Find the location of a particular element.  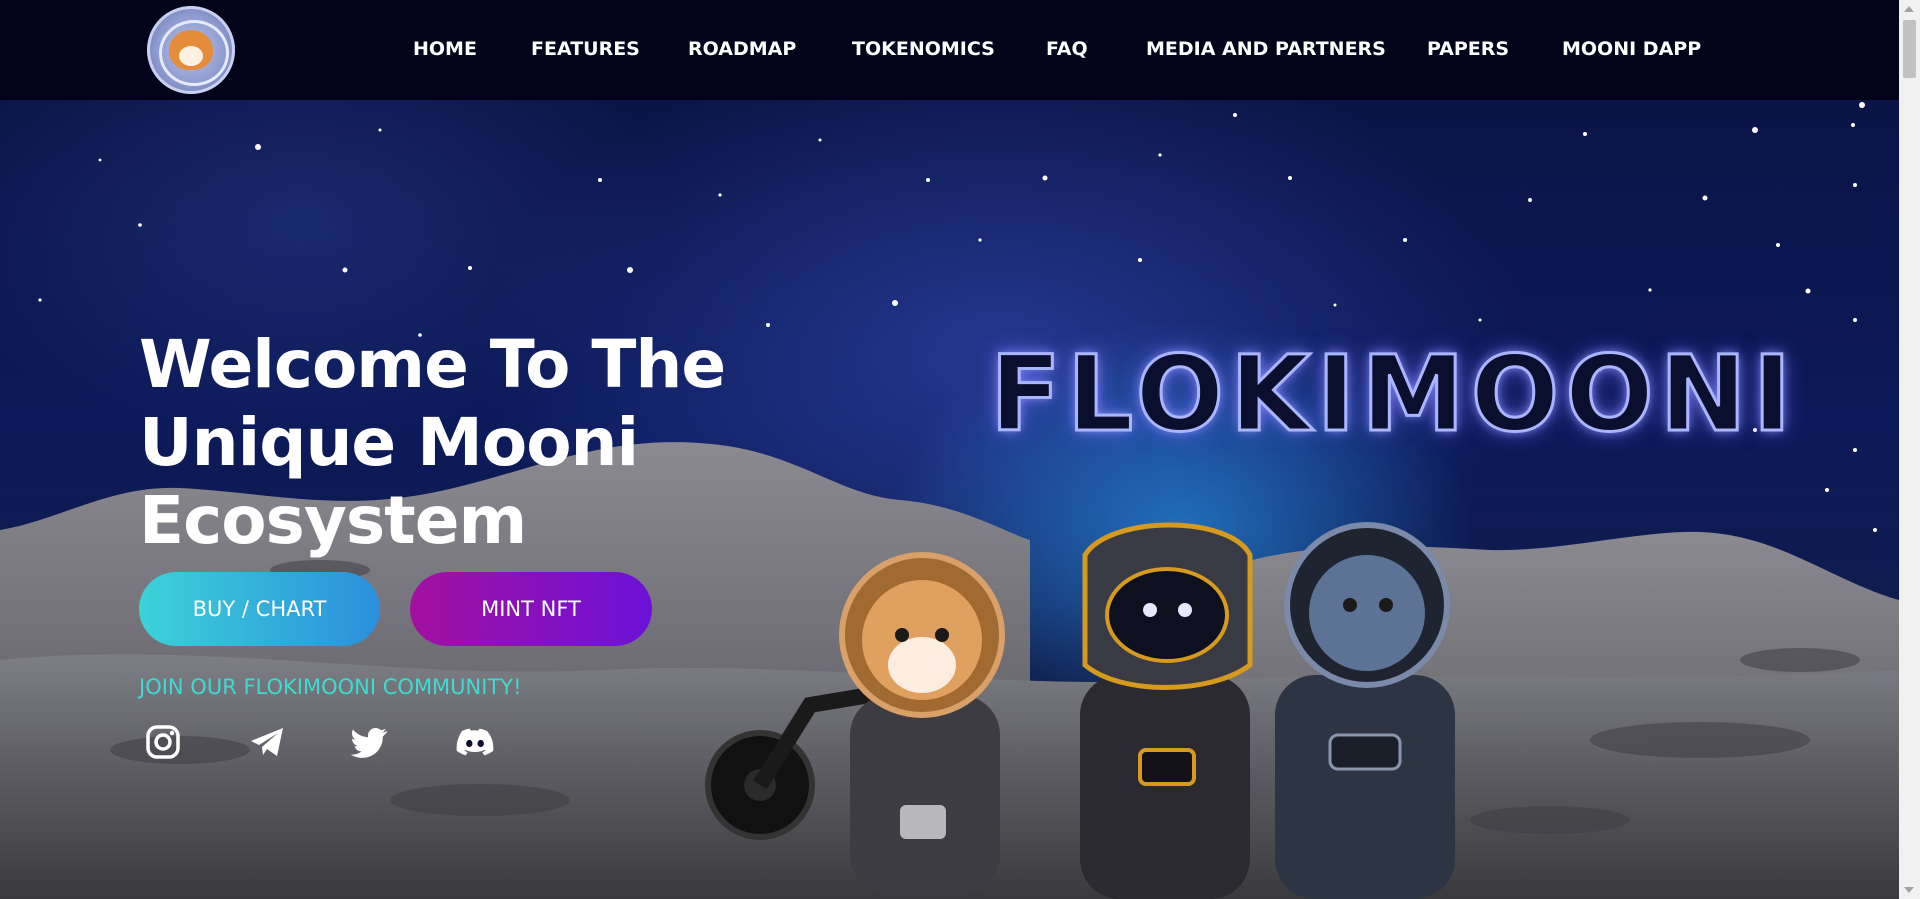

page-scrollbar is located at coordinates (1909, 449).